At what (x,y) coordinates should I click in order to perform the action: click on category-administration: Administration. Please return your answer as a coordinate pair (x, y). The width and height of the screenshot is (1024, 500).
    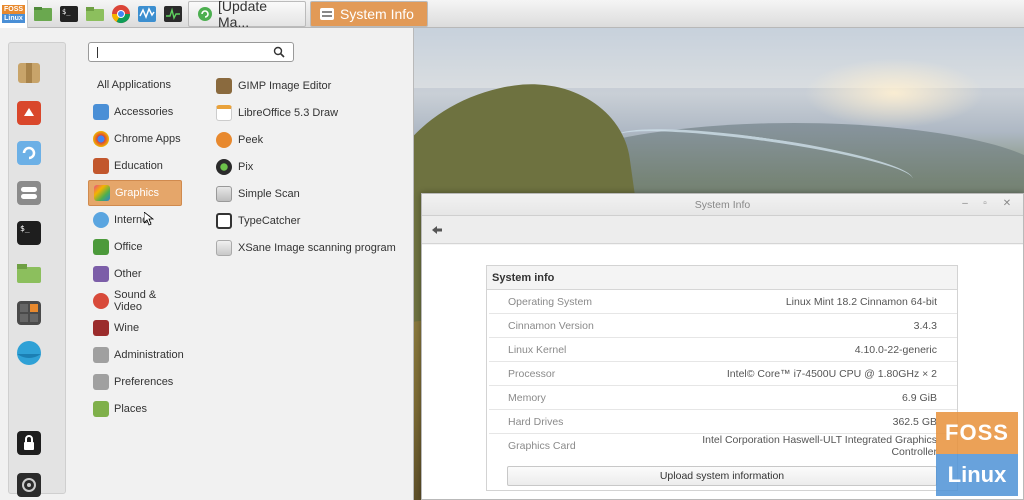
    Looking at the image, I should click on (136, 355).